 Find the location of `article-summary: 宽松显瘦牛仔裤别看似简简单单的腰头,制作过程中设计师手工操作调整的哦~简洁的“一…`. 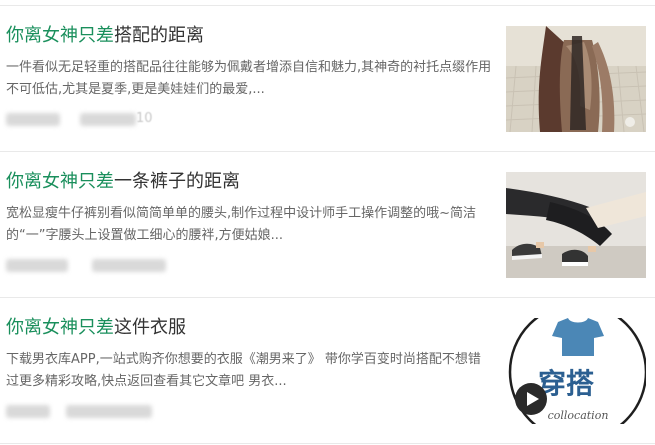

article-summary: 宽松显瘦牛仔裤别看似简简单单的腰头,制作过程中设计师手工操作调整的哦~简洁的“一… is located at coordinates (241, 224).